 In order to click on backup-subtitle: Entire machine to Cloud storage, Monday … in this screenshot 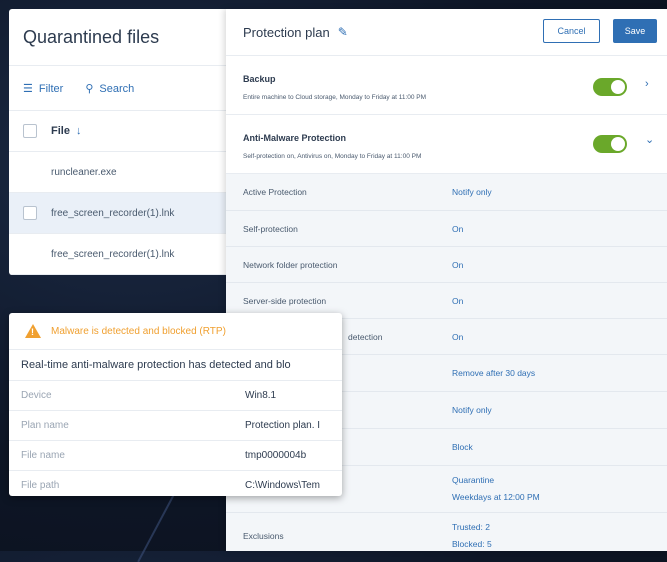, I will do `click(335, 97)`.